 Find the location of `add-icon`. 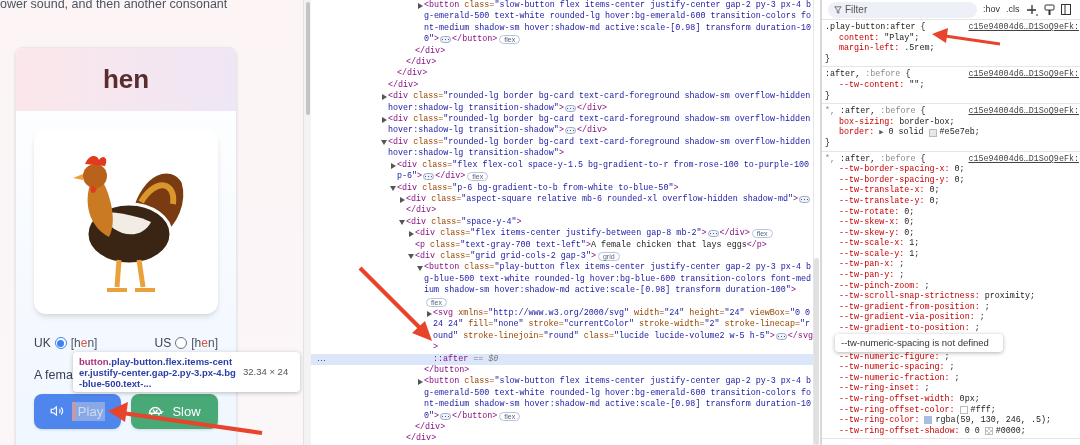

add-icon is located at coordinates (1031, 9).